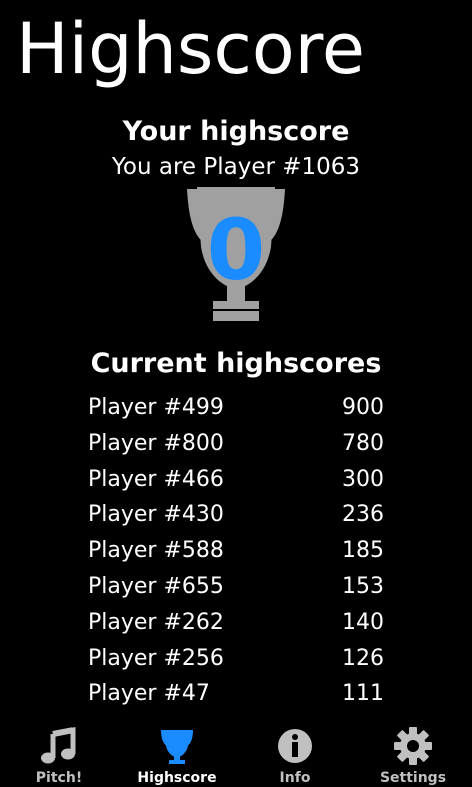 This screenshot has width=472, height=787. What do you see at coordinates (156, 479) in the screenshot?
I see `player-name: Player #466` at bounding box center [156, 479].